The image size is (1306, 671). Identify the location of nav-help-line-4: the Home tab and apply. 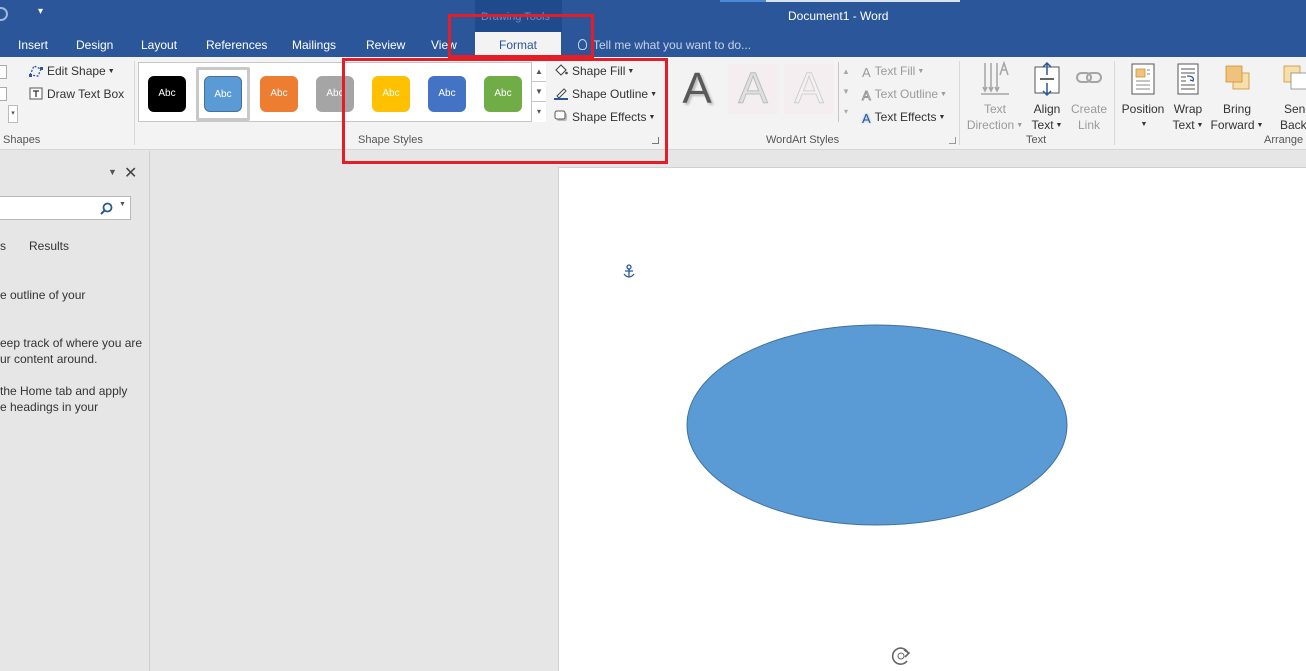
(64, 391).